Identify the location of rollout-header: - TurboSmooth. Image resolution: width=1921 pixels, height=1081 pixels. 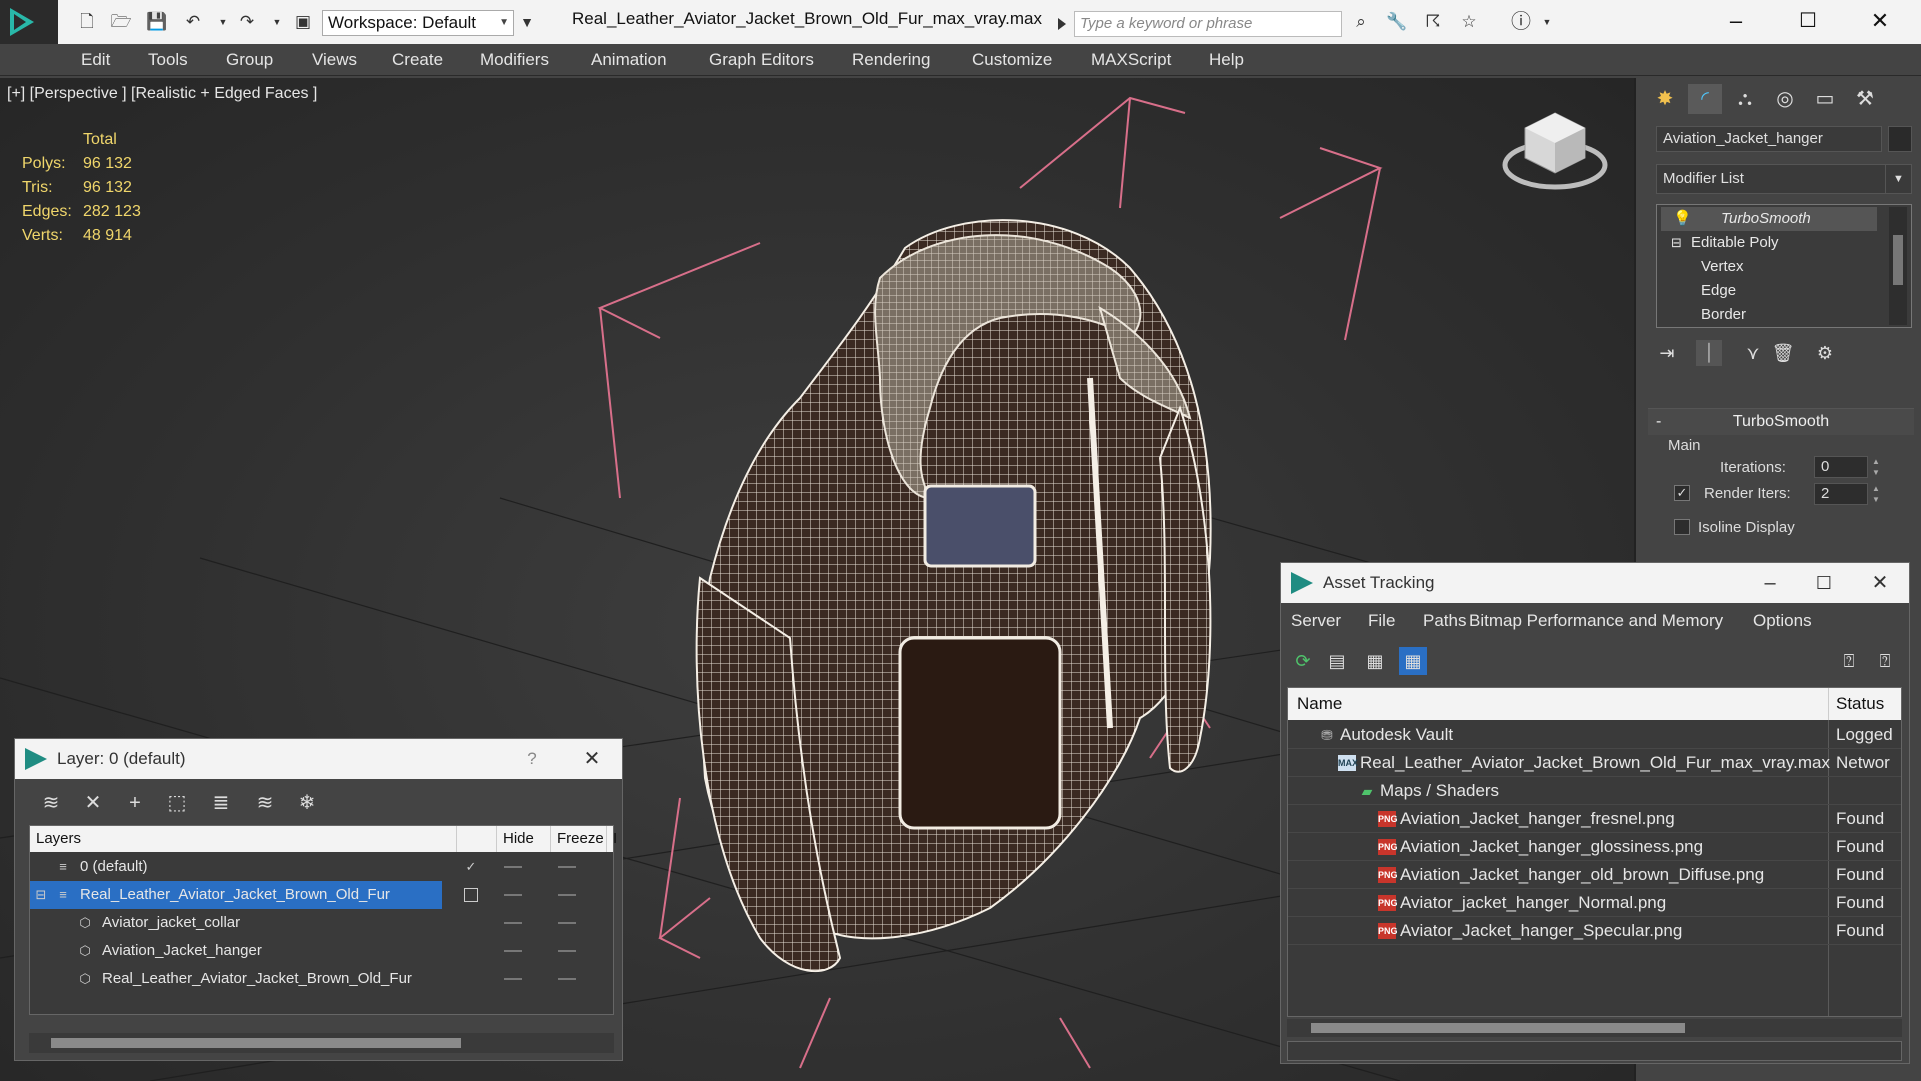
(1781, 422).